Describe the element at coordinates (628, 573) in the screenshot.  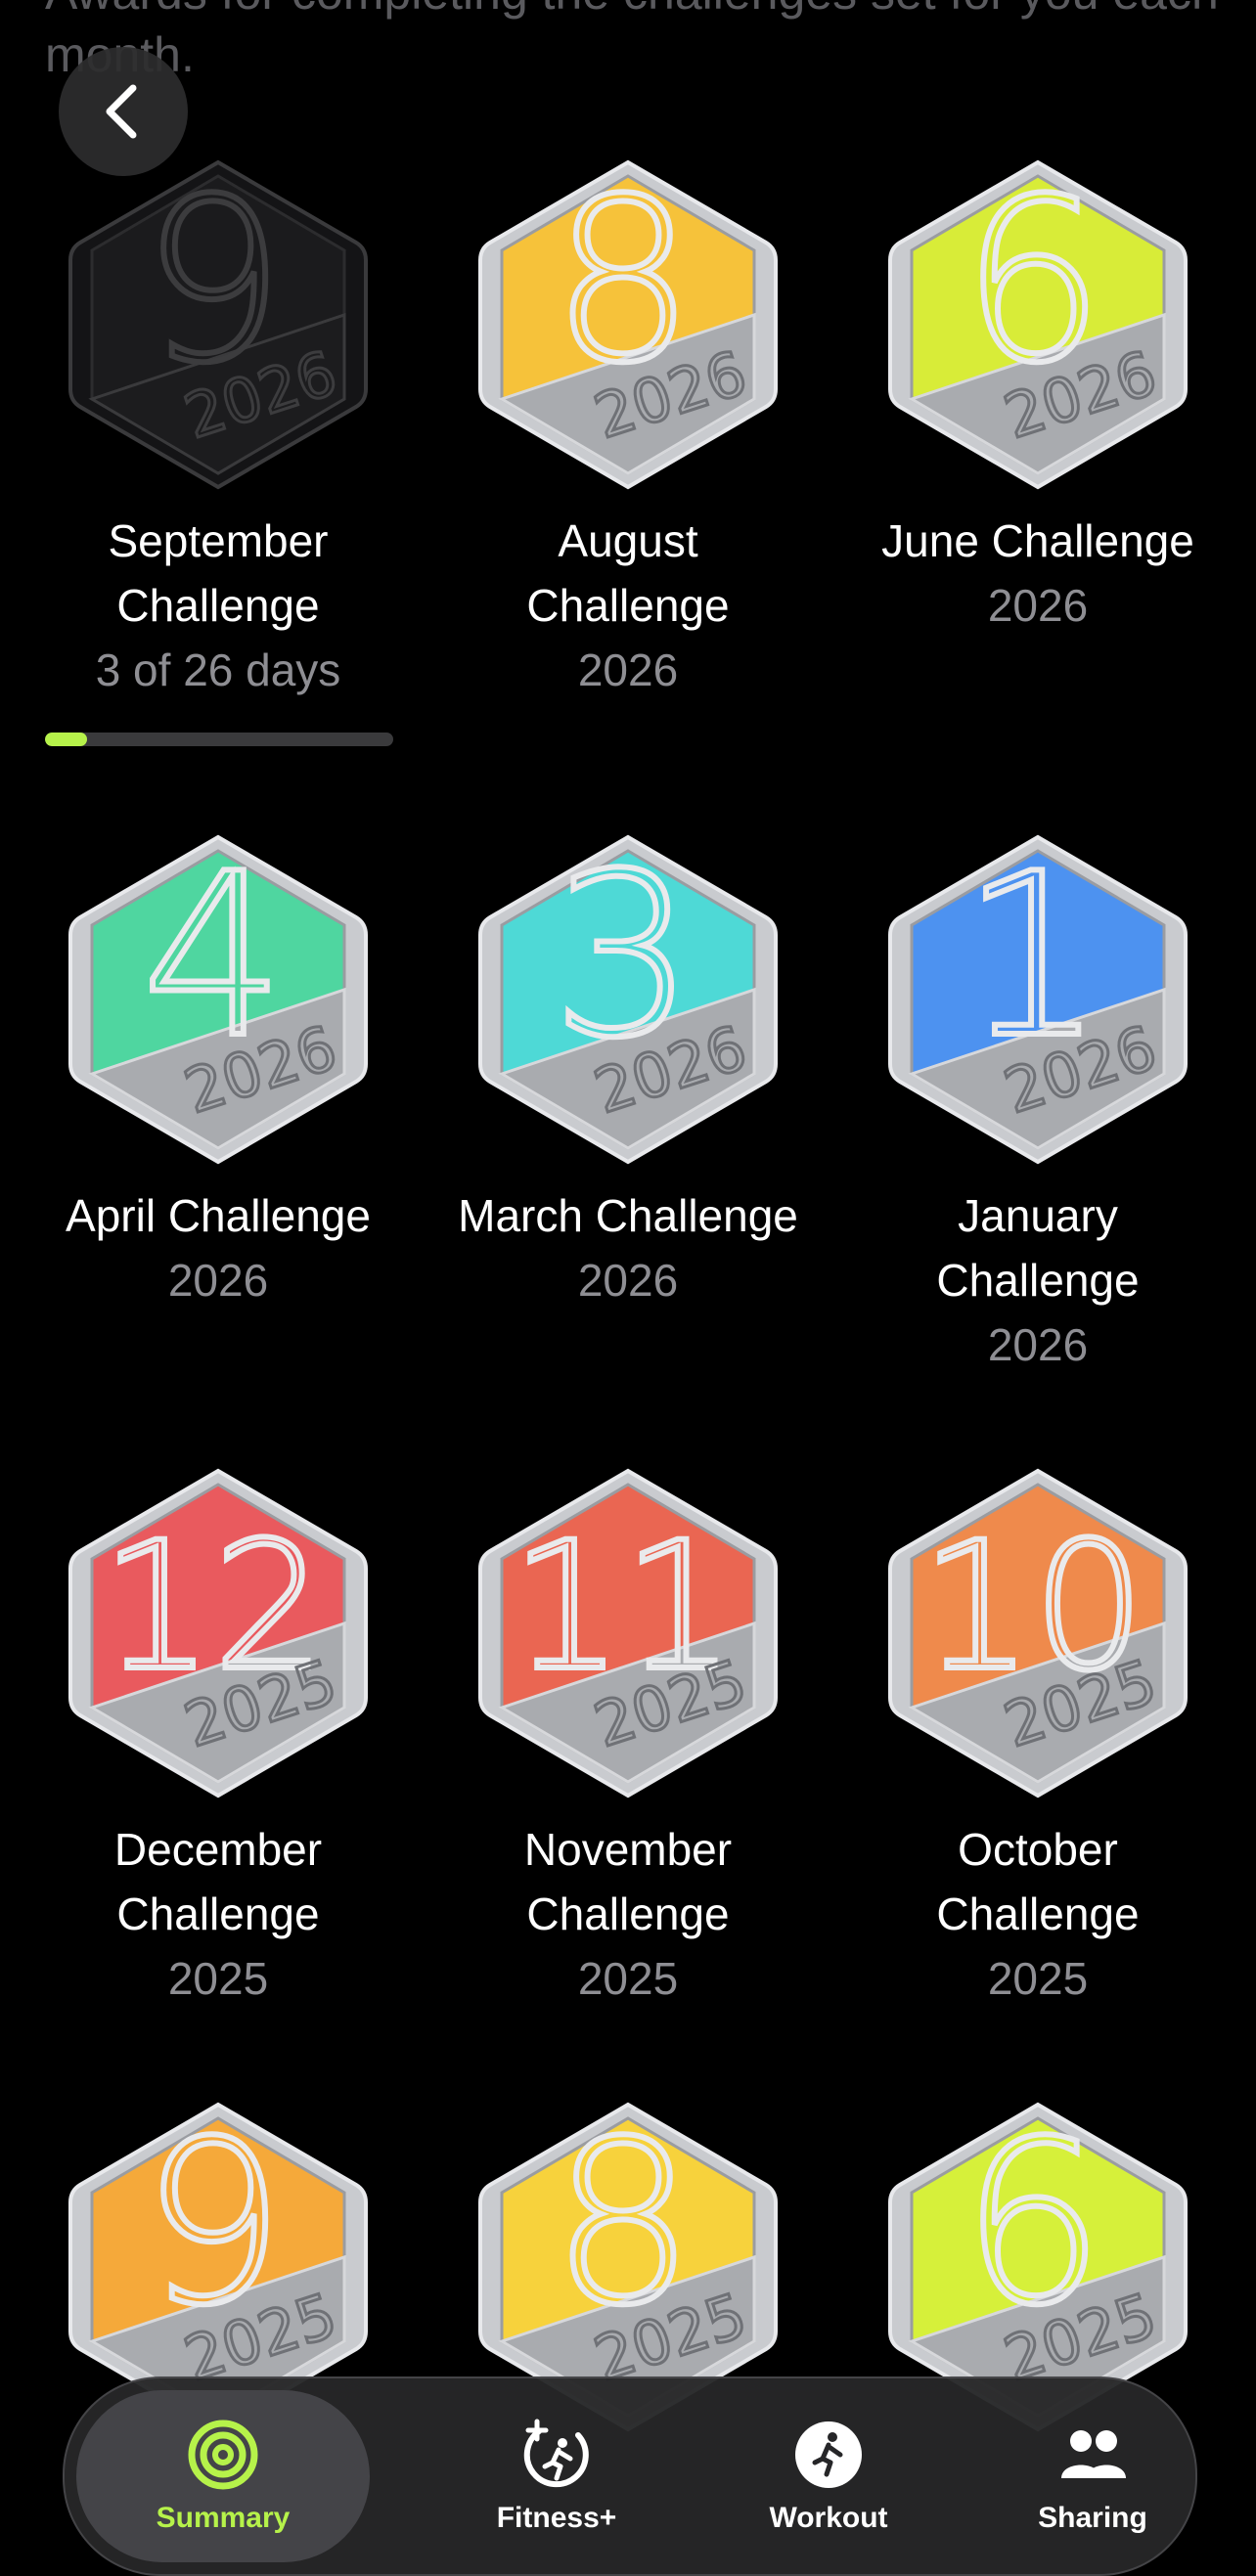
I see `award-title: August Challenge` at that location.